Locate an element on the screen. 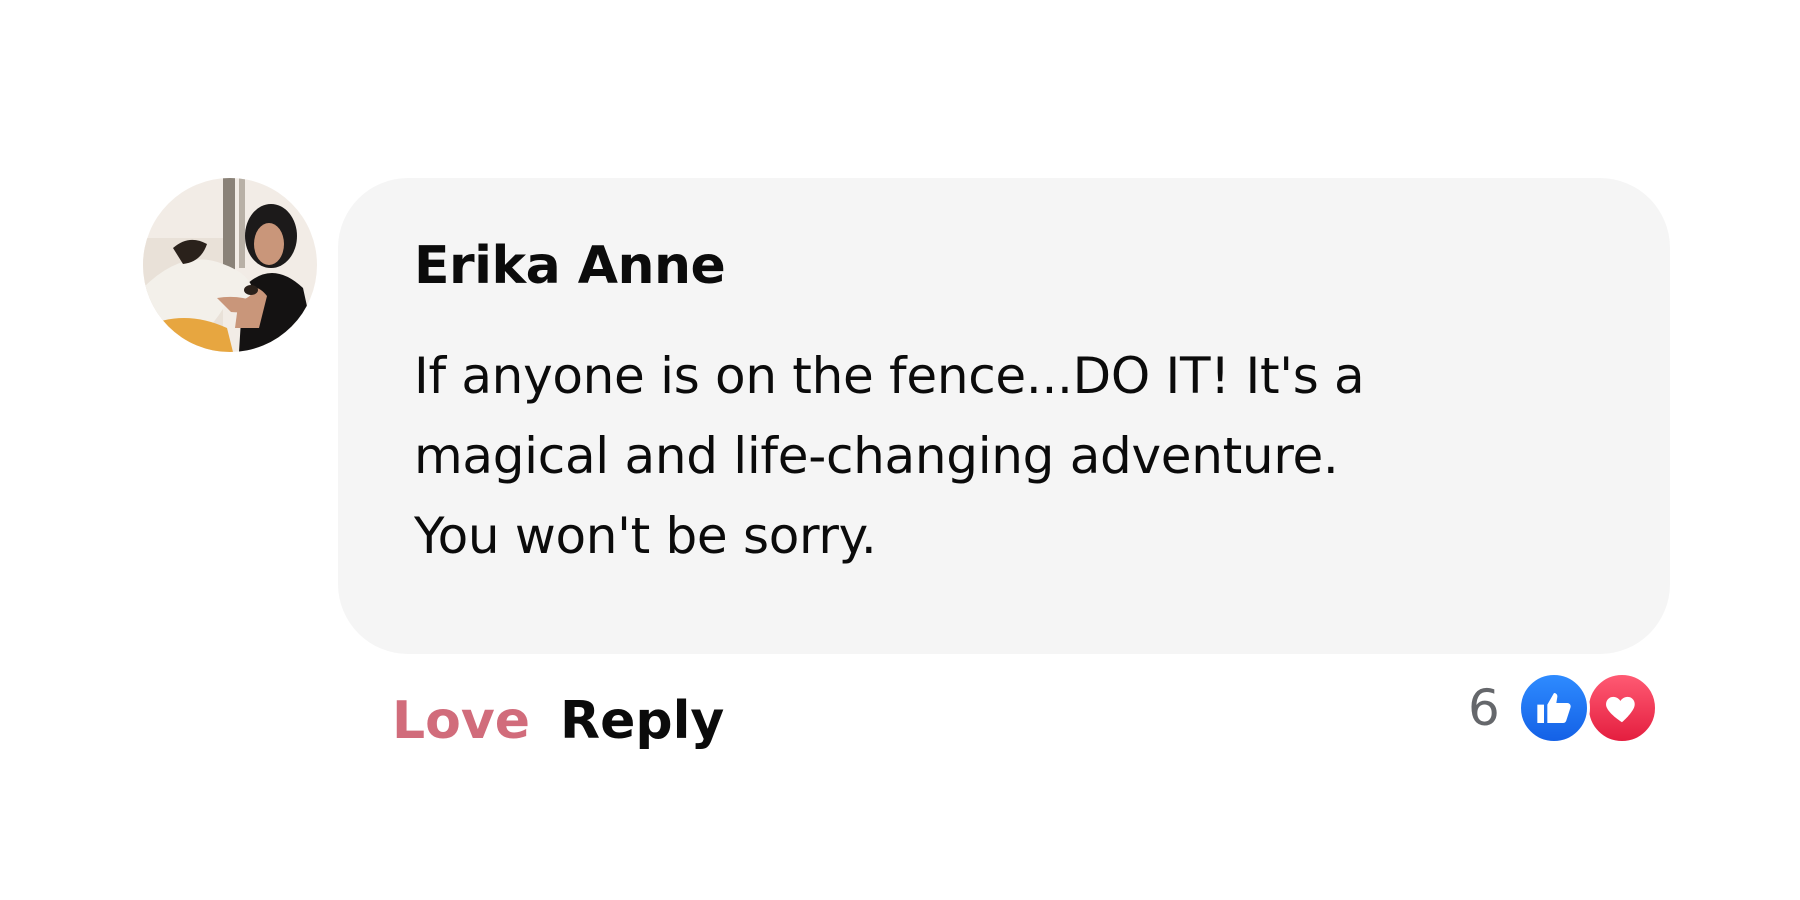 Image resolution: width=1800 pixels, height=900 pixels. like-icon is located at coordinates (1553, 708).